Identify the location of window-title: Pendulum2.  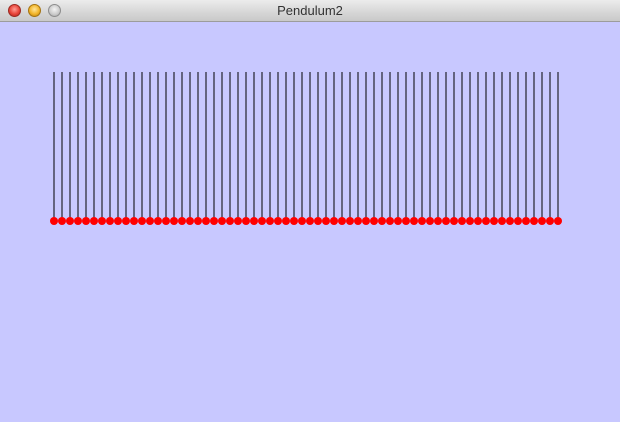
(310, 10).